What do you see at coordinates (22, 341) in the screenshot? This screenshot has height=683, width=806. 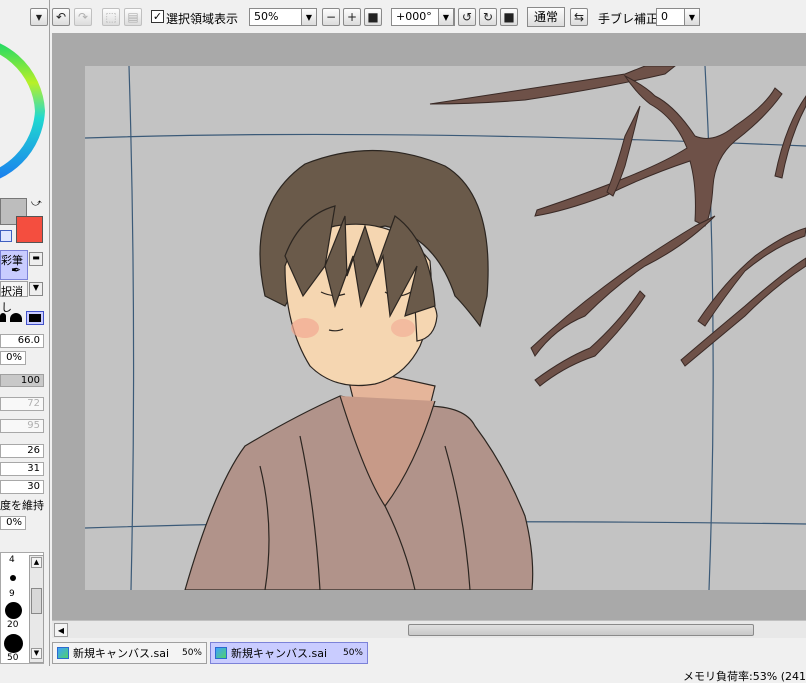 I see `brush-size-field: 66.0` at bounding box center [22, 341].